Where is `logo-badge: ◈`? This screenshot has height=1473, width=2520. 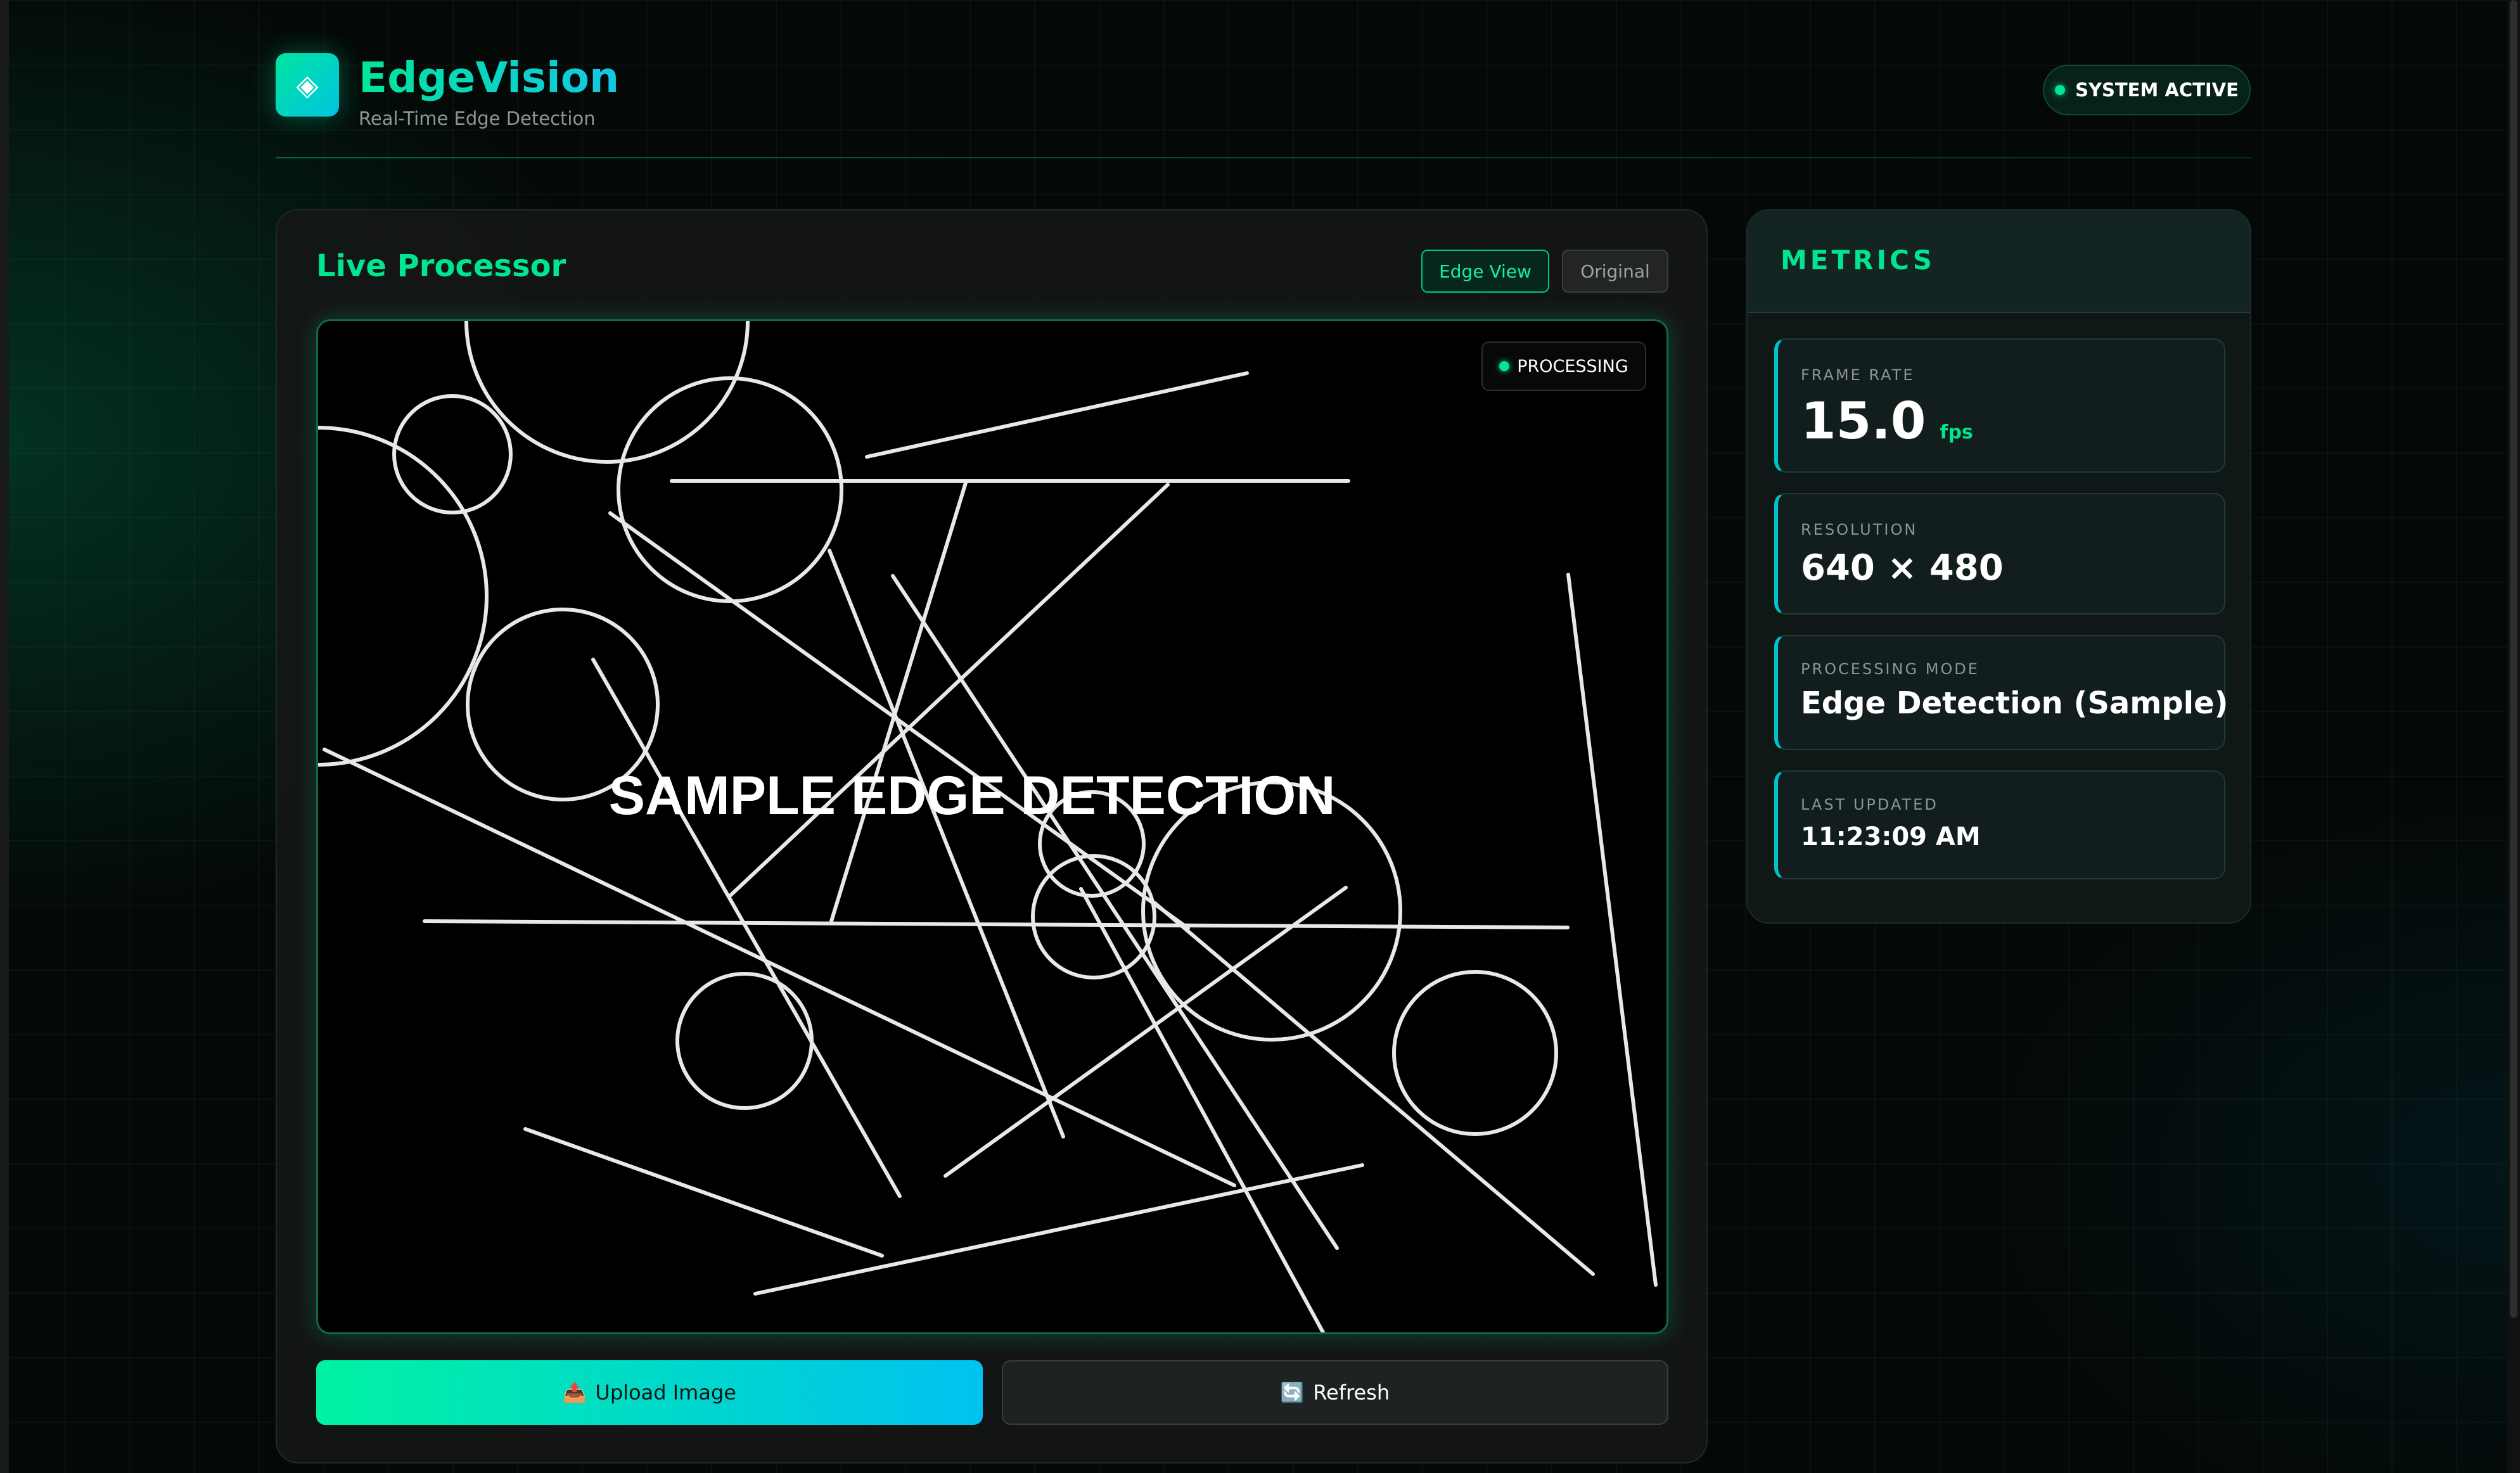
logo-badge: ◈ is located at coordinates (307, 85).